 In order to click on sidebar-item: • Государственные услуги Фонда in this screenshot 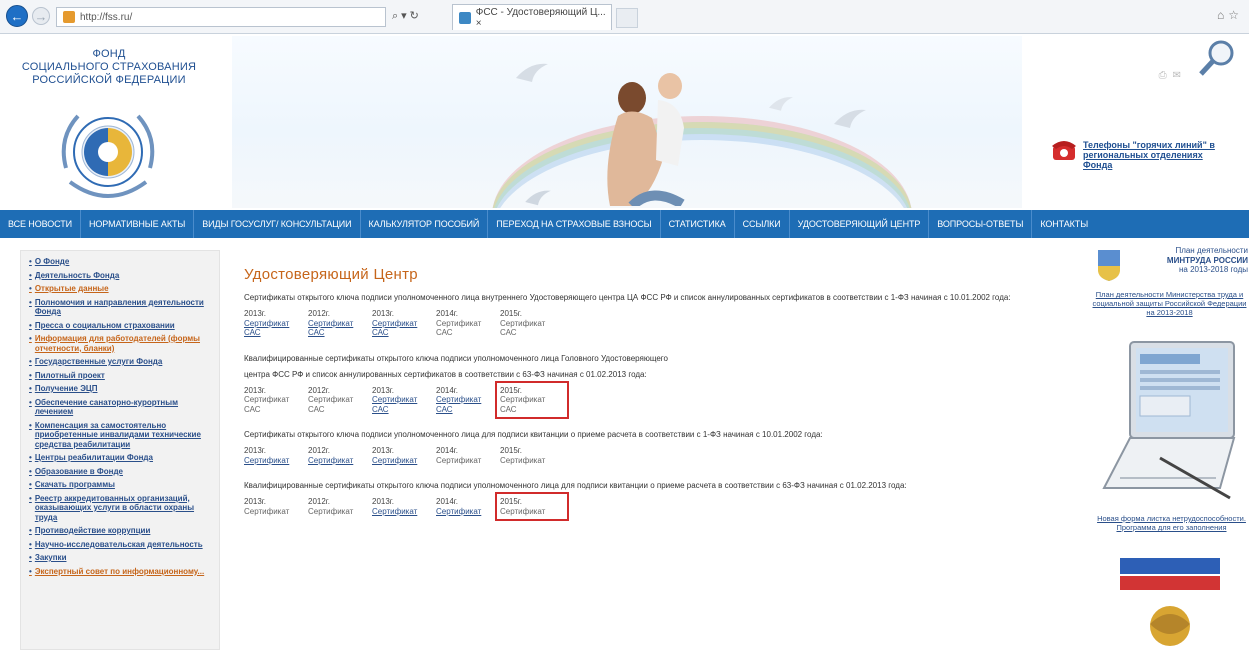, I will do `click(121, 362)`.